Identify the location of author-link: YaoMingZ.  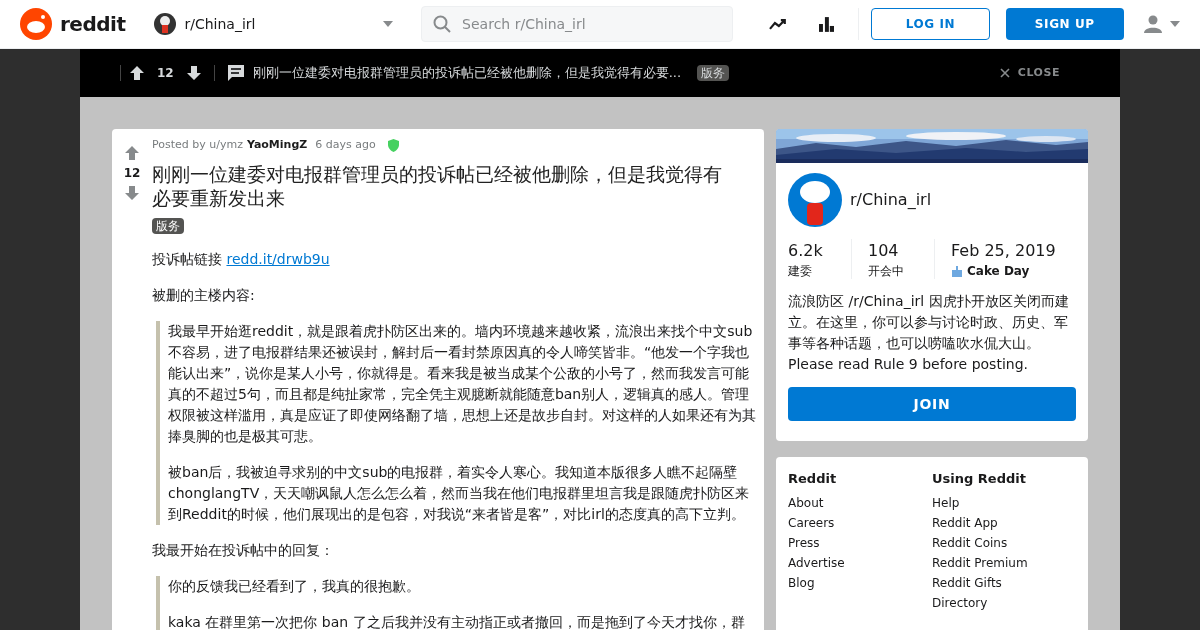
(277, 145).